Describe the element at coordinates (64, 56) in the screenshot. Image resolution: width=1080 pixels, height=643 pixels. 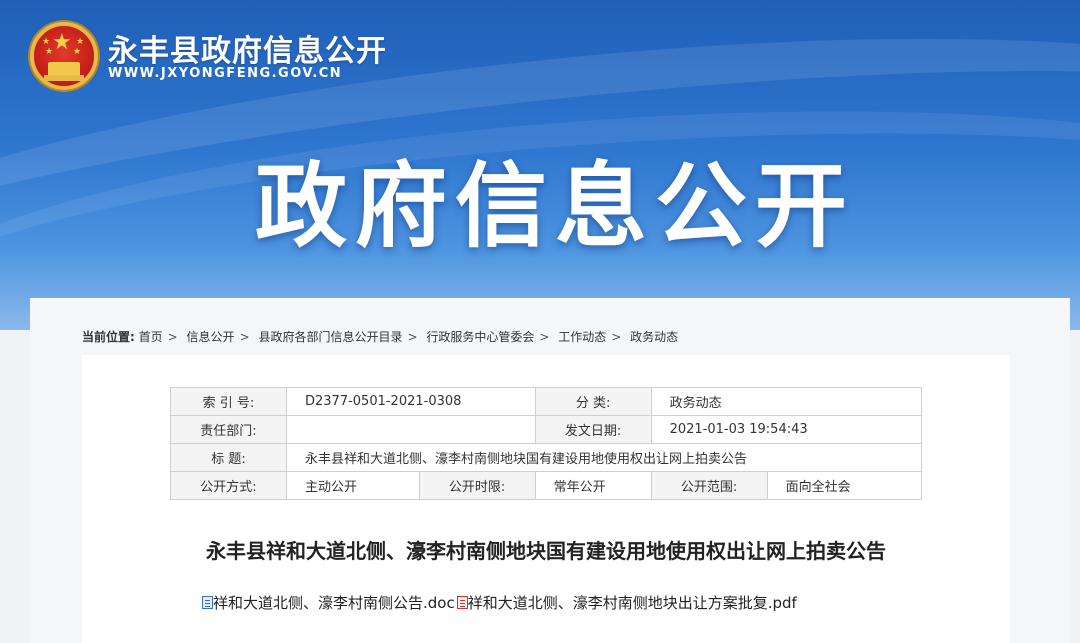
I see `national-emblem-icon: ★ ★ ★ ★ ★` at that location.